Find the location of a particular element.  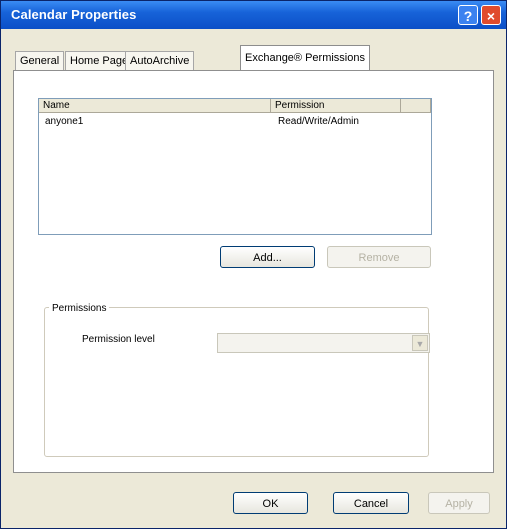

tab-general: General is located at coordinates (40, 60).